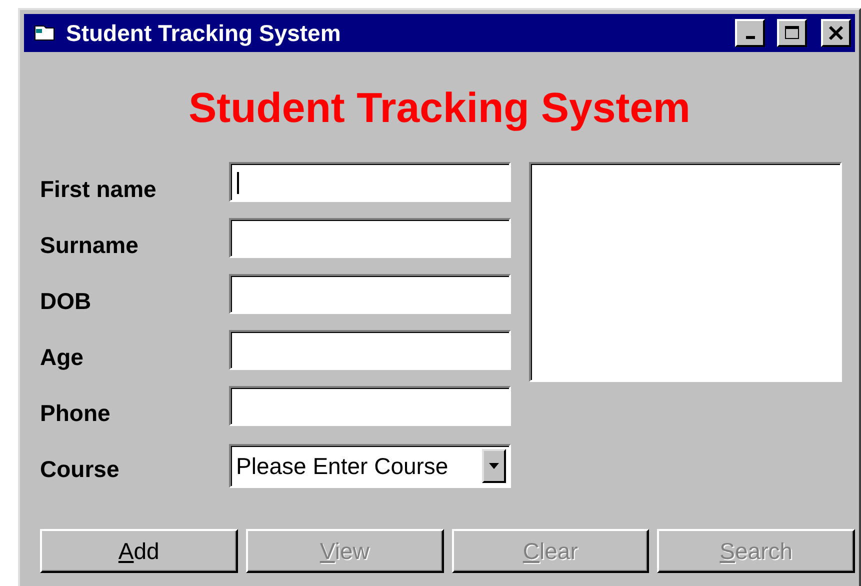 The height and width of the screenshot is (586, 861). Describe the element at coordinates (750, 33) in the screenshot. I see `minimize-button` at that location.